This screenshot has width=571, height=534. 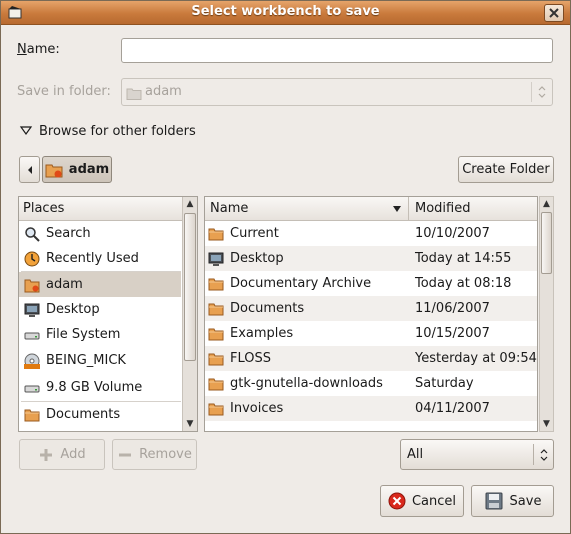 I want to click on file-name-cell: Current, so click(x=307, y=234).